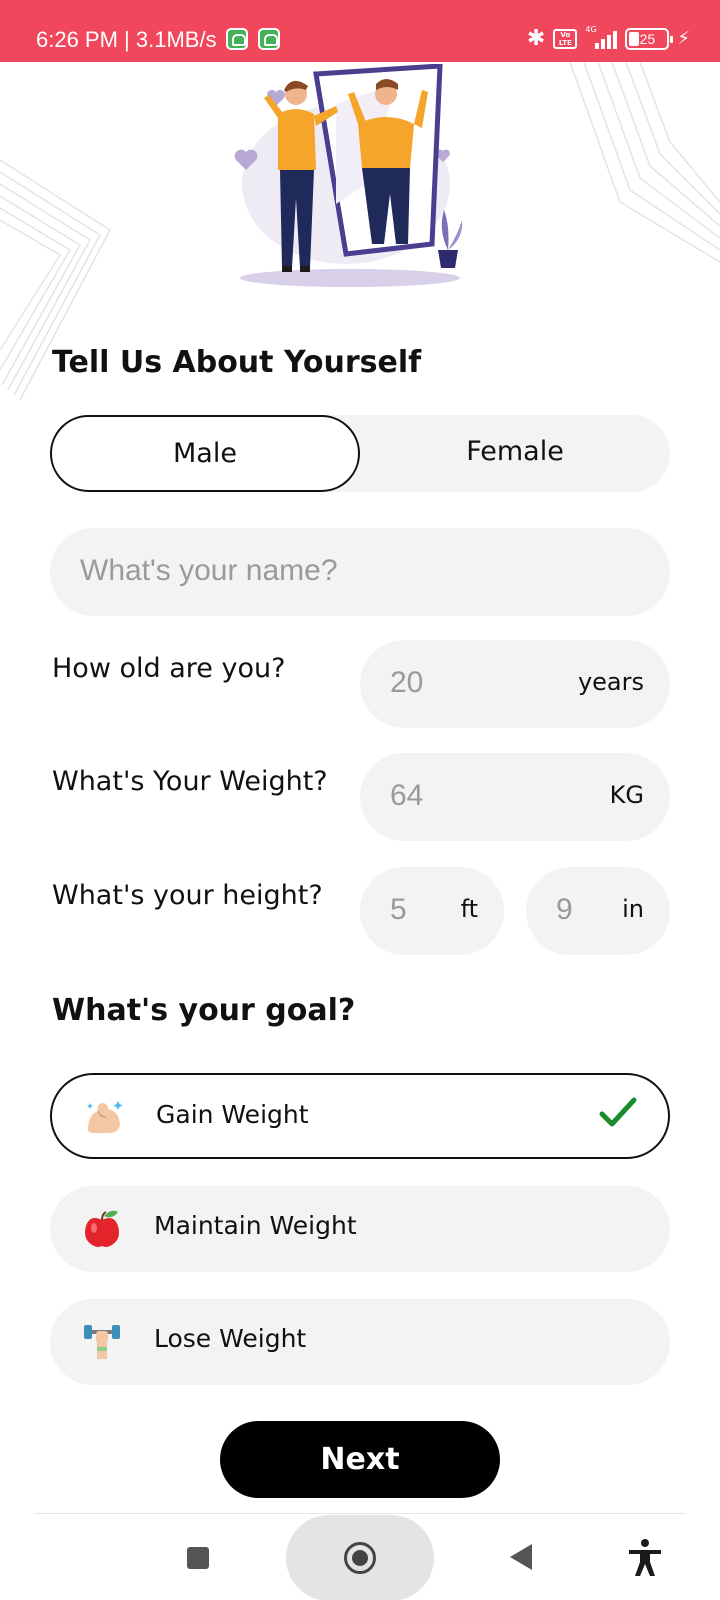  What do you see at coordinates (644, 162) in the screenshot?
I see `decorative-lines-right` at bounding box center [644, 162].